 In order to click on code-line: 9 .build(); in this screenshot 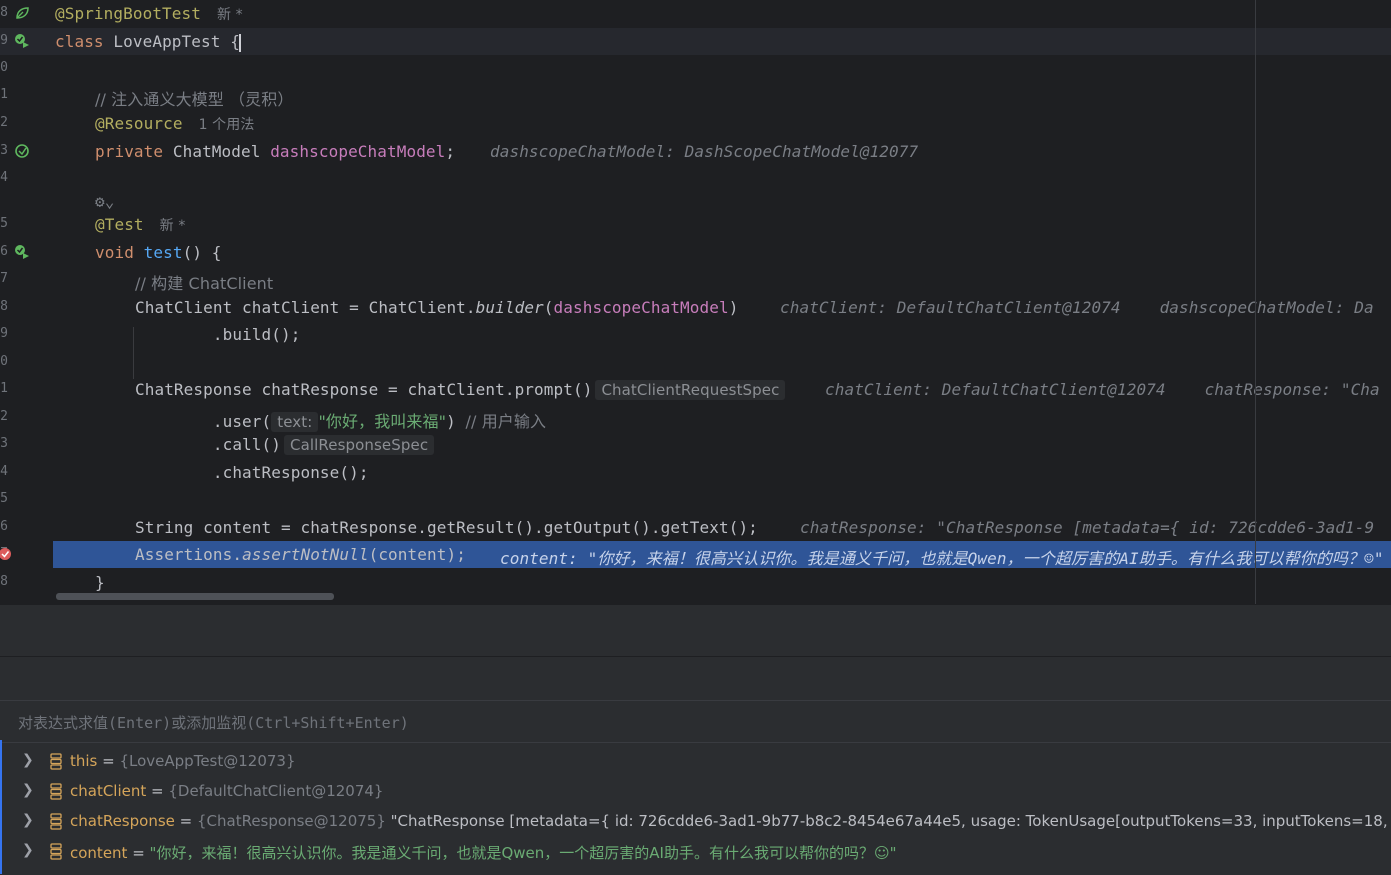, I will do `click(695, 334)`.